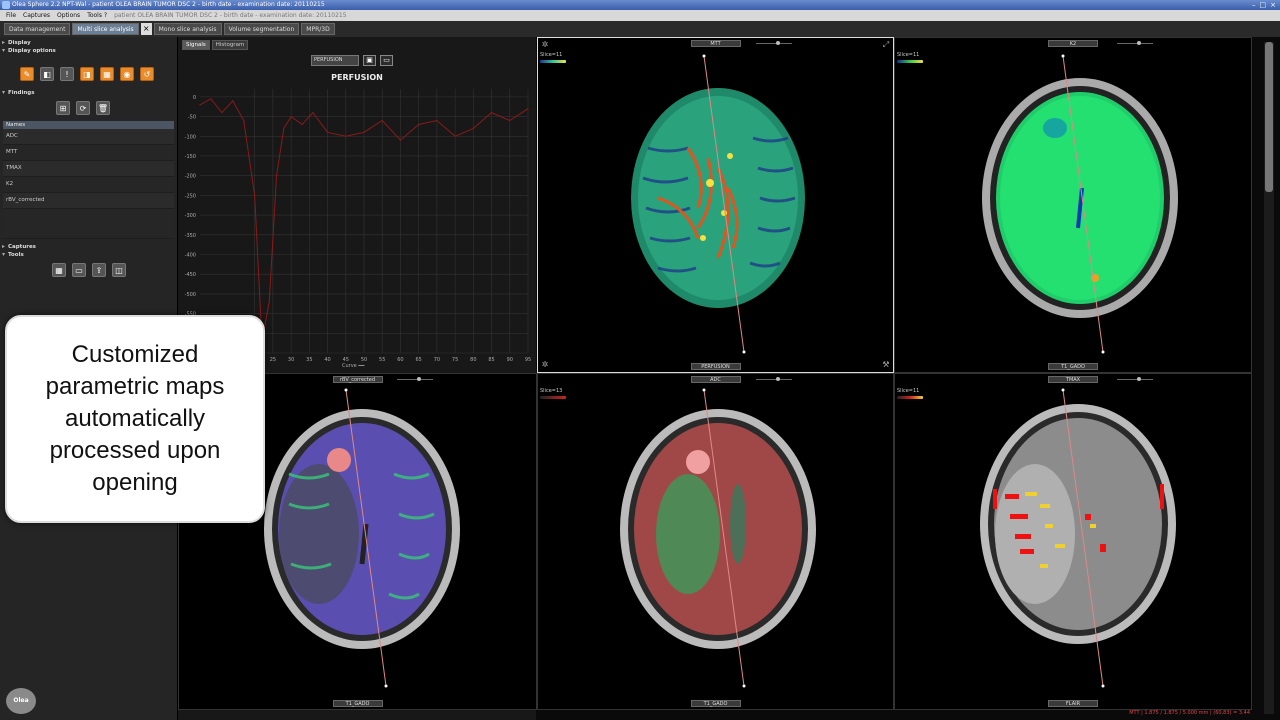 This screenshot has height=720, width=1280. Describe the element at coordinates (715, 379) in the screenshot. I see `viewer-map-select: ADC` at that location.